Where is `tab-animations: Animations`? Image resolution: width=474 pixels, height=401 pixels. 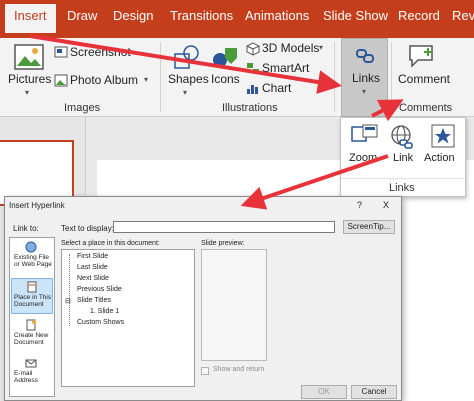
tab-animations: Animations is located at coordinates (277, 15).